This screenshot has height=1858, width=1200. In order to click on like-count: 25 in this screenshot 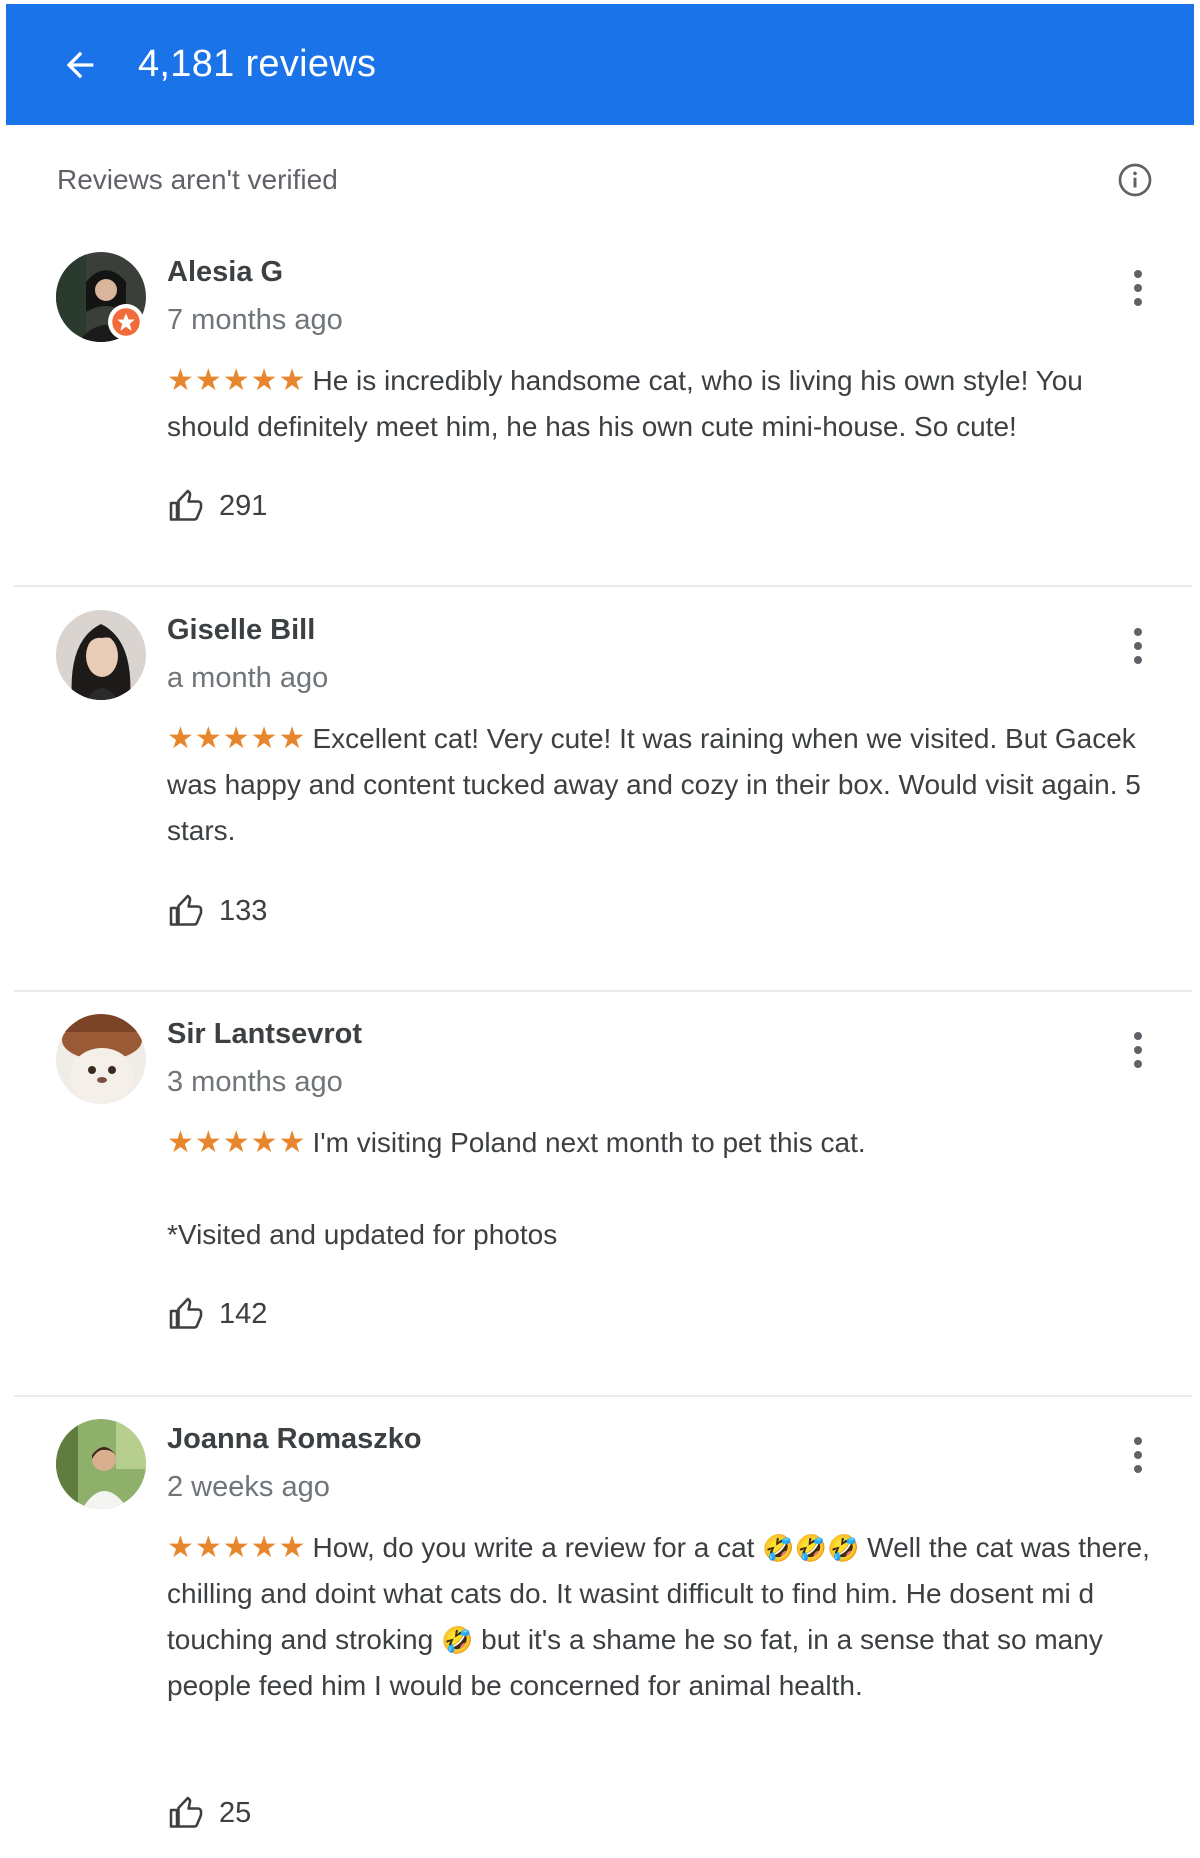, I will do `click(235, 1812)`.